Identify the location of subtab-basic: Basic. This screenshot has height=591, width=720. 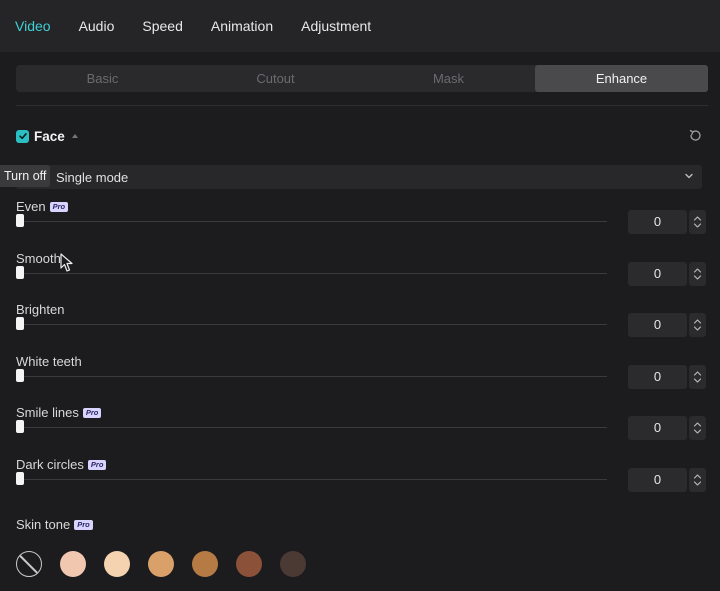
(102, 78).